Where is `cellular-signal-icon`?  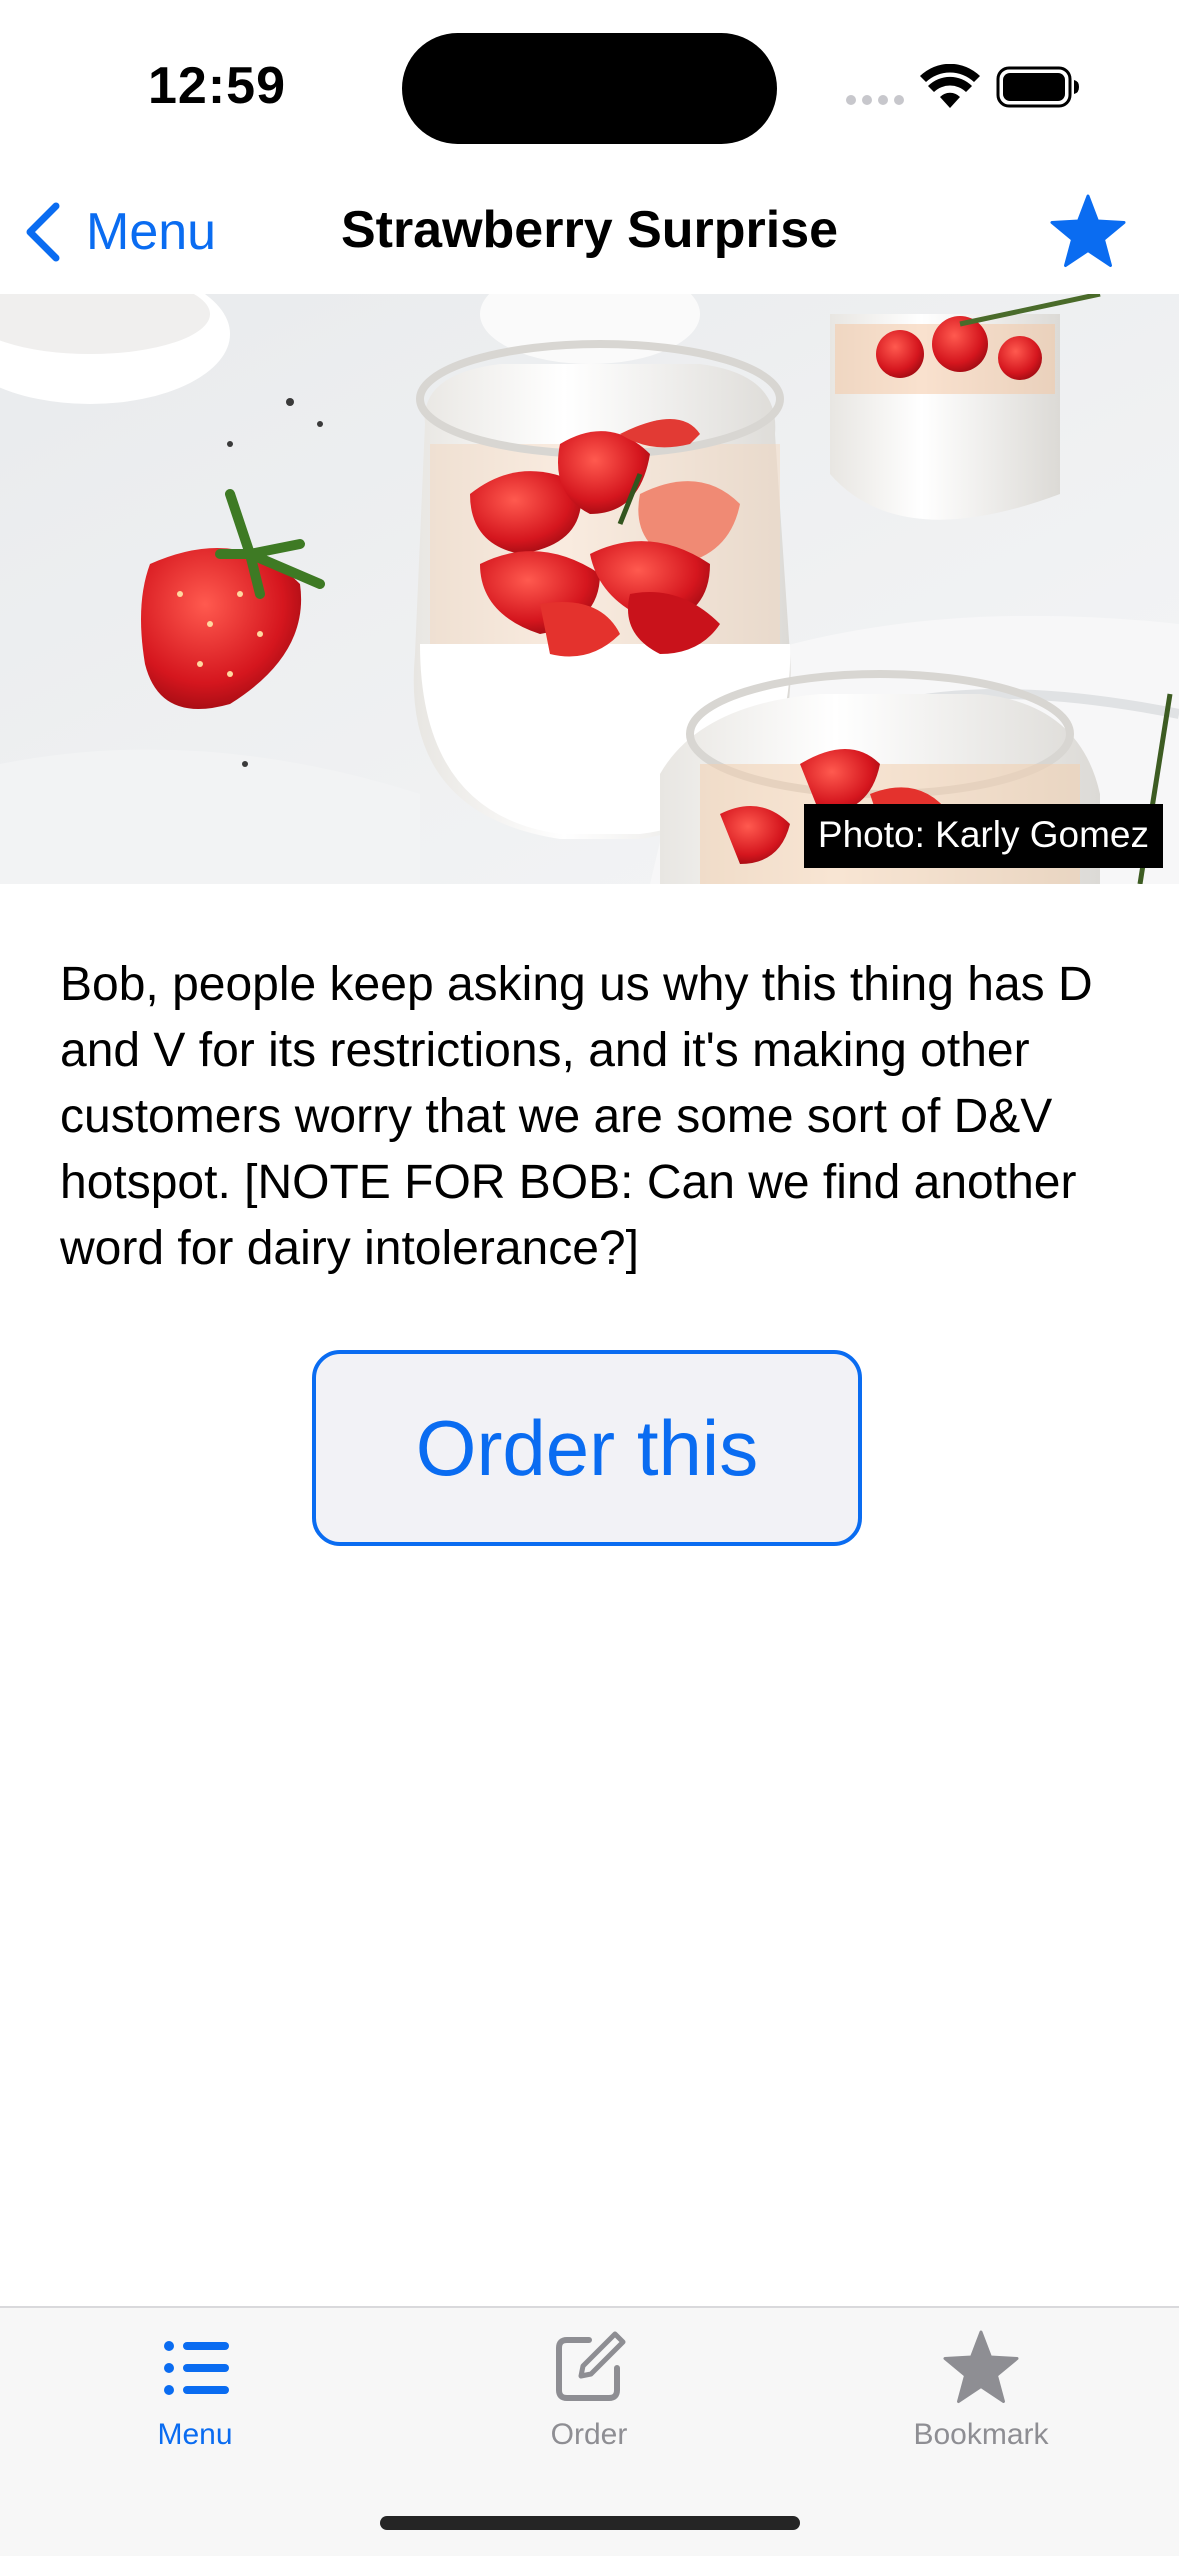 cellular-signal-icon is located at coordinates (875, 100).